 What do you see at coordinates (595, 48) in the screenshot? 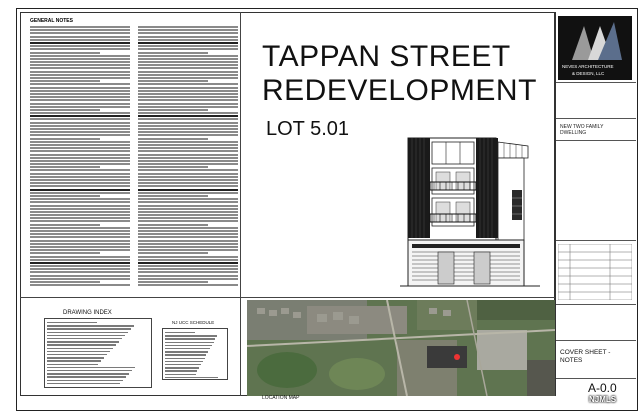
I see `firm-logo: NEVES ARCHITECTURE & DESIGN, LLC` at bounding box center [595, 48].